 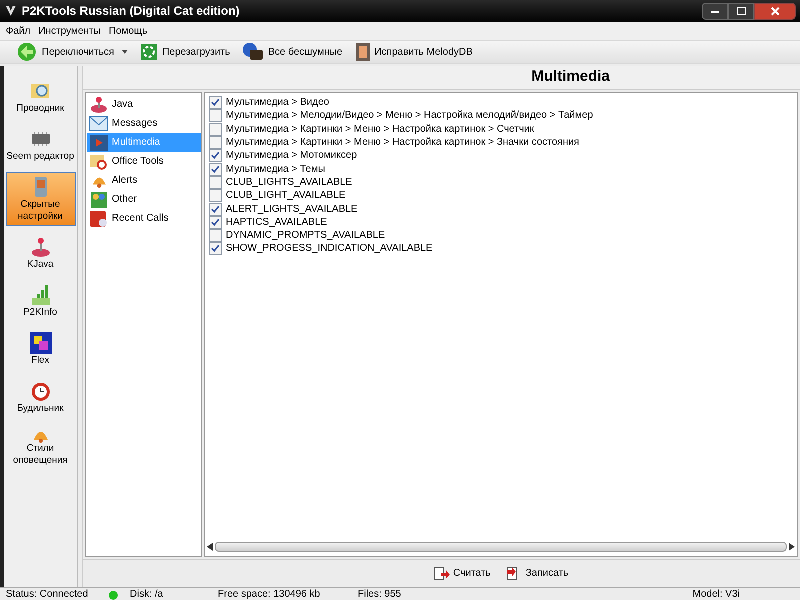 What do you see at coordinates (72, 52) in the screenshot?
I see `toolbar-button: Переключиться` at bounding box center [72, 52].